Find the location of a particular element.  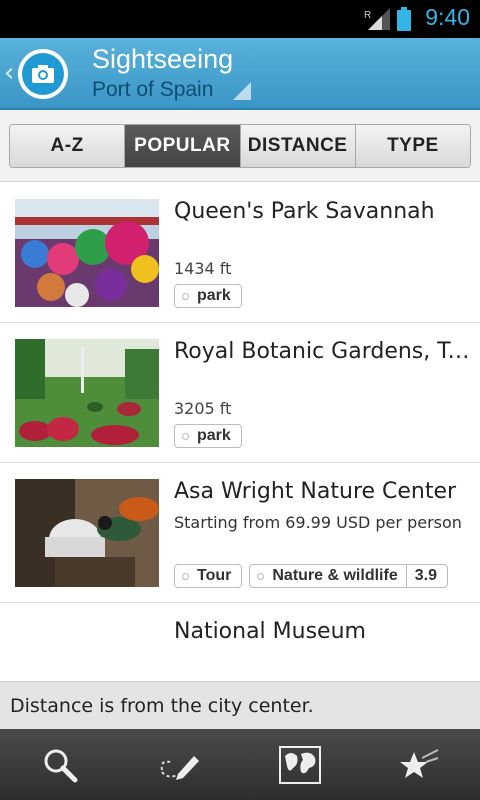

signal-icon: R is located at coordinates (377, 19).